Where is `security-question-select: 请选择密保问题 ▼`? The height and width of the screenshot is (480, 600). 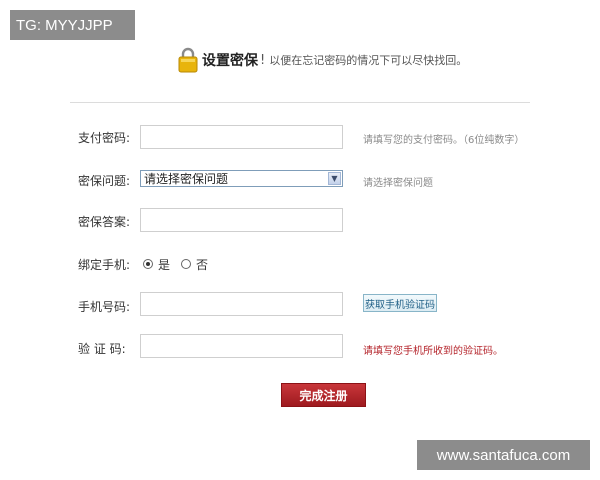
security-question-select: 请选择密保问题 ▼ is located at coordinates (241, 178).